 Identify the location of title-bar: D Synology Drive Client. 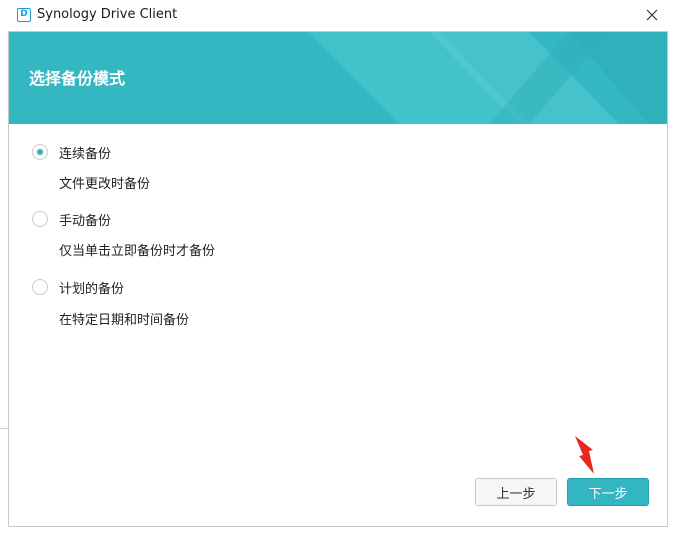
(338, 15).